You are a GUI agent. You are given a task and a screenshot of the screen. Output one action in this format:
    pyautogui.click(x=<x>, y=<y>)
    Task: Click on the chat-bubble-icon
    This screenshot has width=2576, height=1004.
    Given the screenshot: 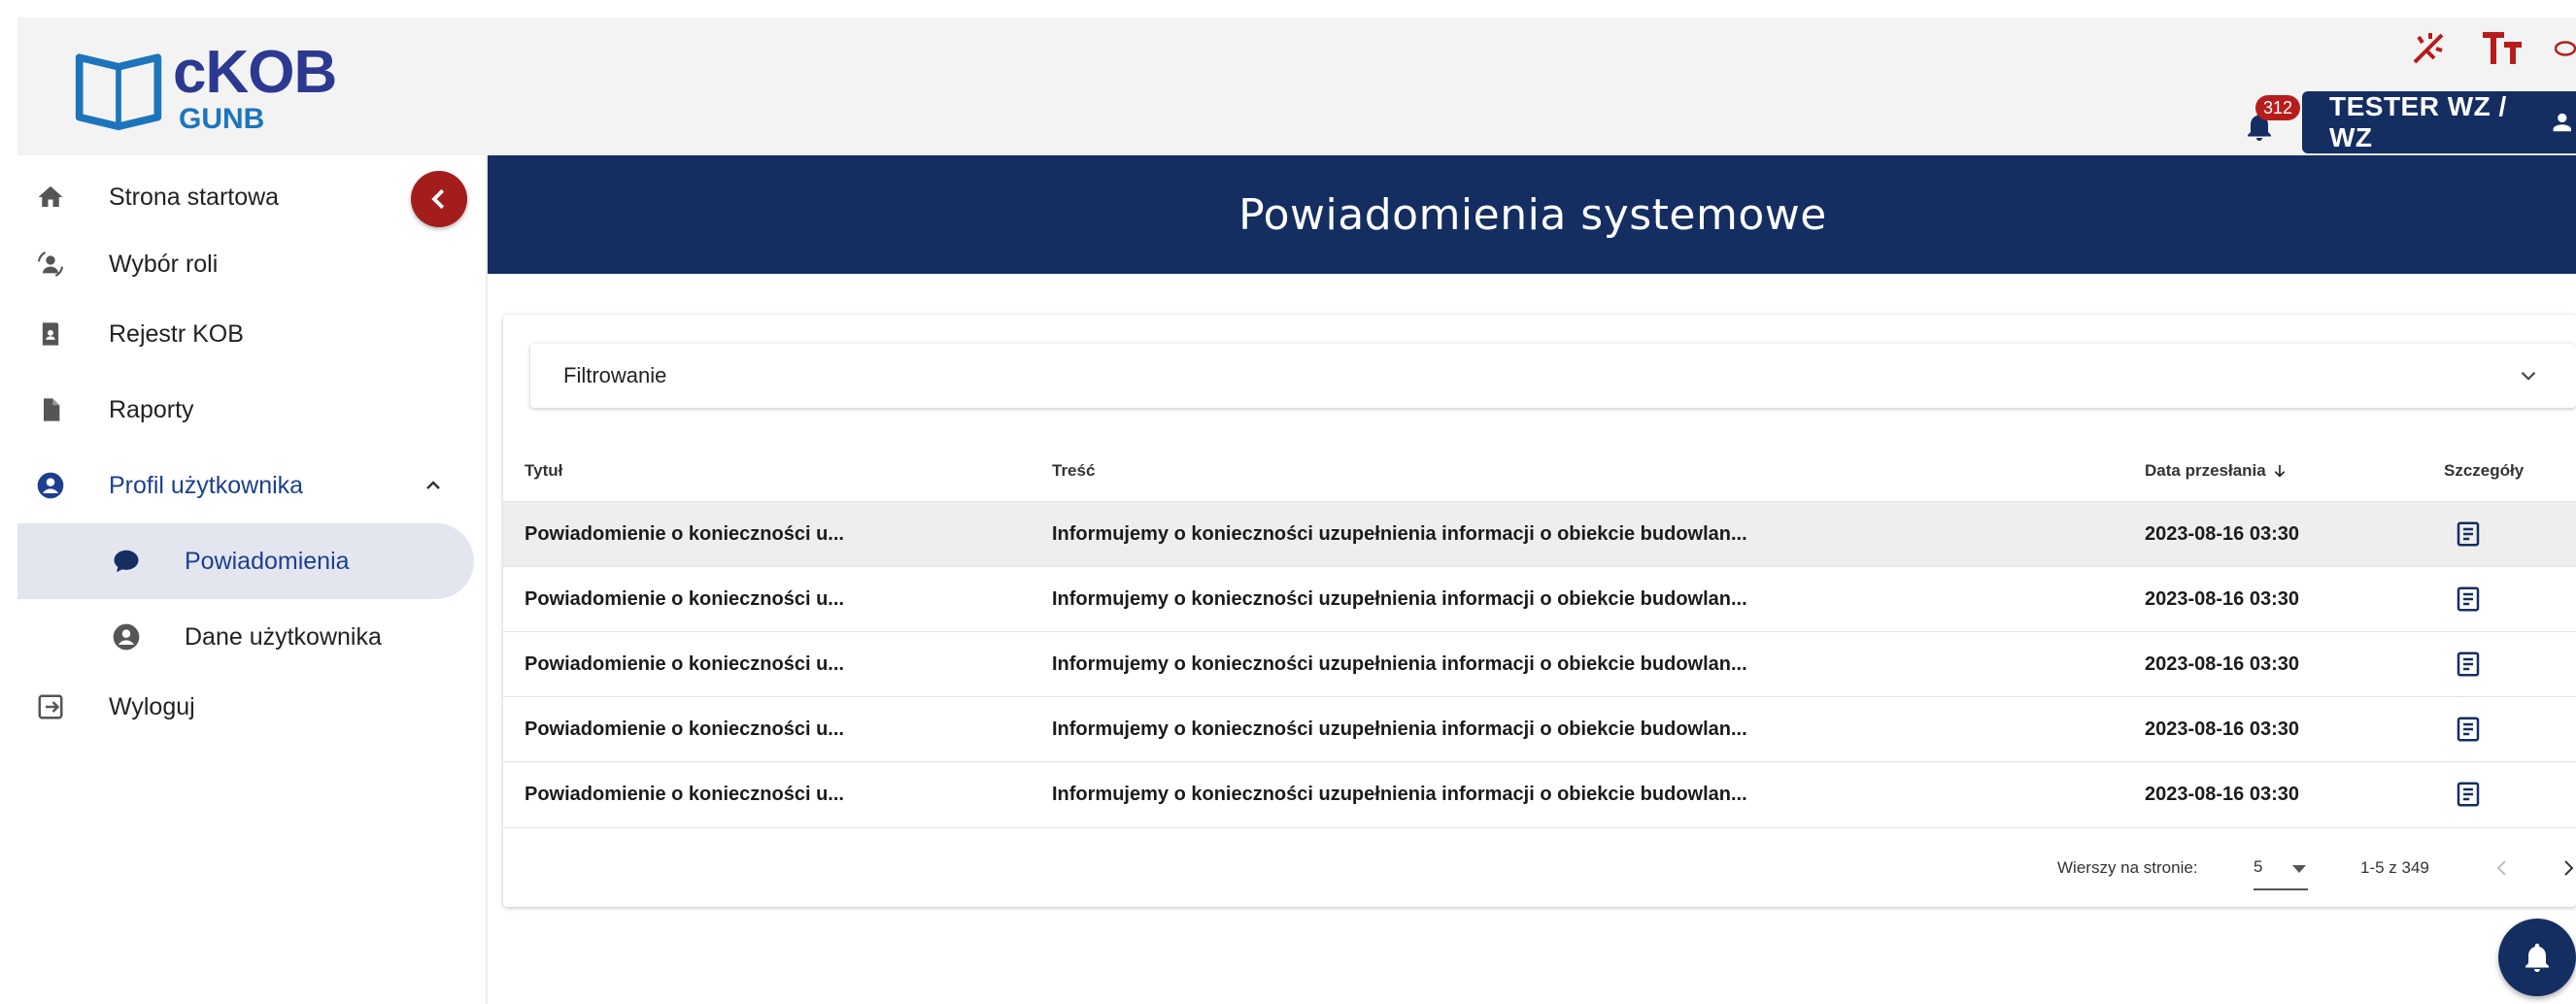 What is the action you would take?
    pyautogui.click(x=126, y=561)
    